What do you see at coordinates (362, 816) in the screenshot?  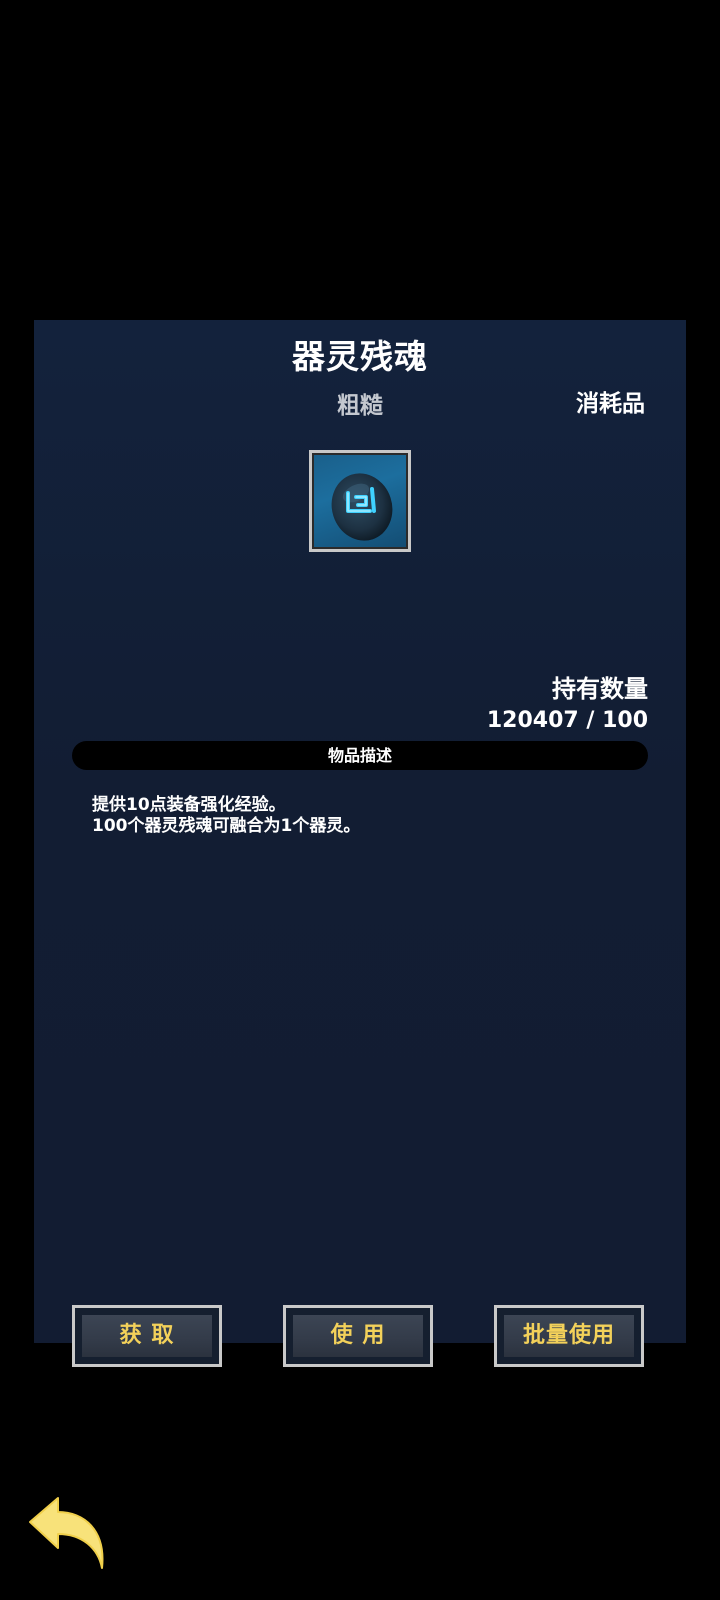 I see `description-text: 提供10点装备强化经验。 100个器灵残魂可融合为1个器灵。` at bounding box center [362, 816].